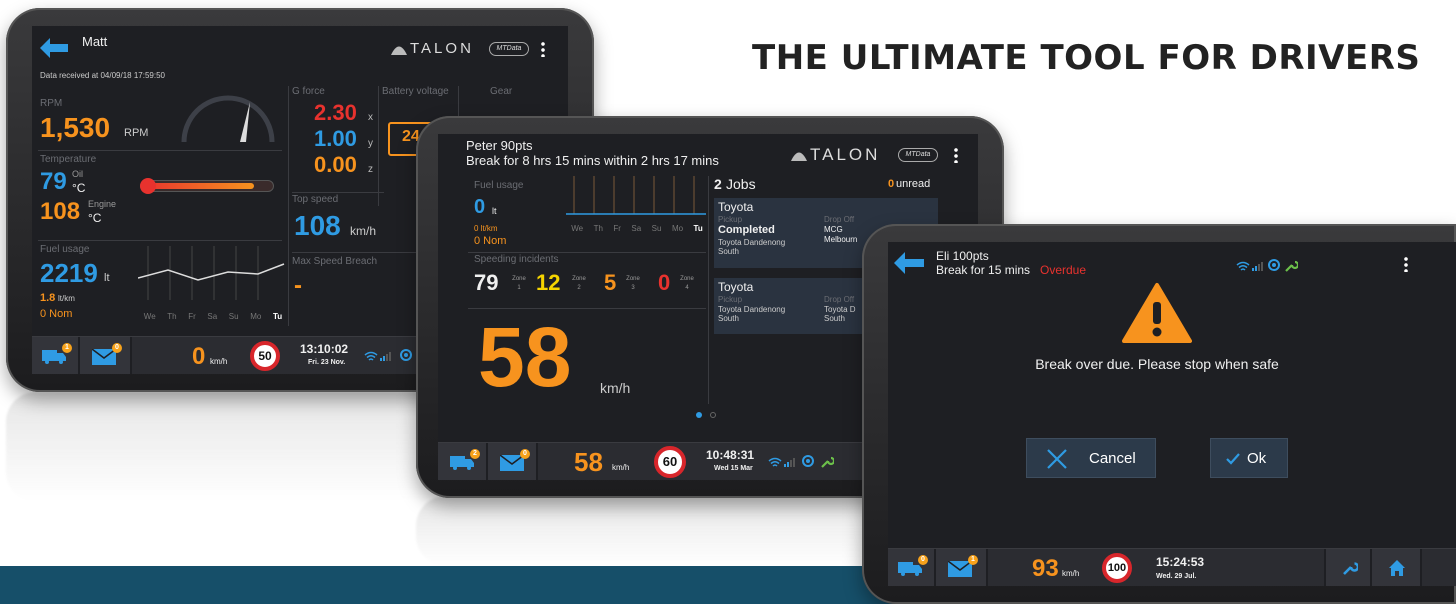 The image size is (1456, 604). Describe the element at coordinates (48, 298) in the screenshot. I see `fuel-rate: 1.8` at that location.